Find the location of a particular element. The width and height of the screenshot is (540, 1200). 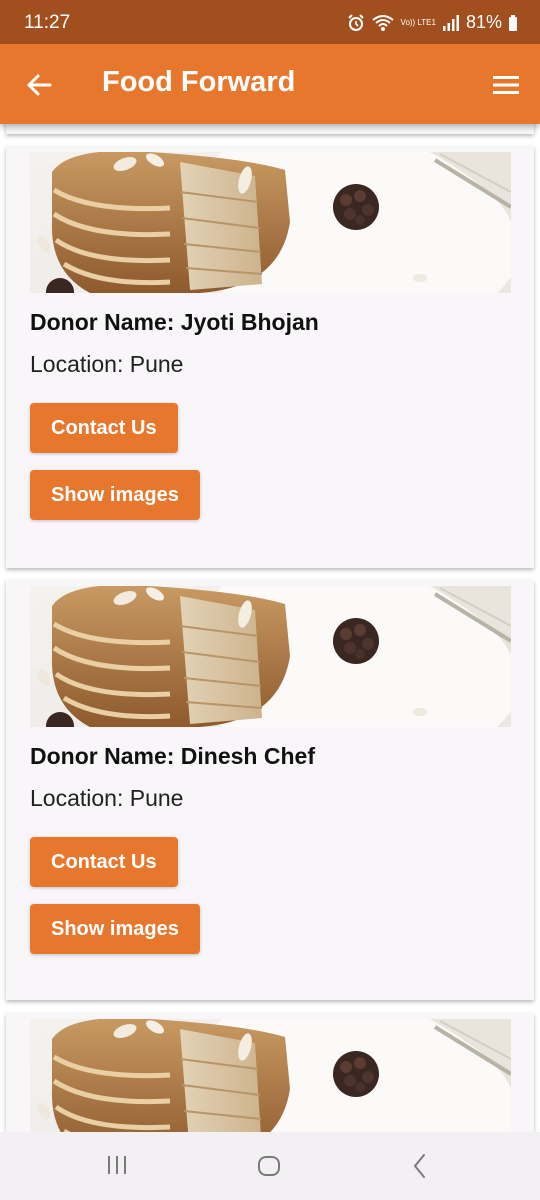

volte-icon: Vo)) LTE1 is located at coordinates (418, 22).